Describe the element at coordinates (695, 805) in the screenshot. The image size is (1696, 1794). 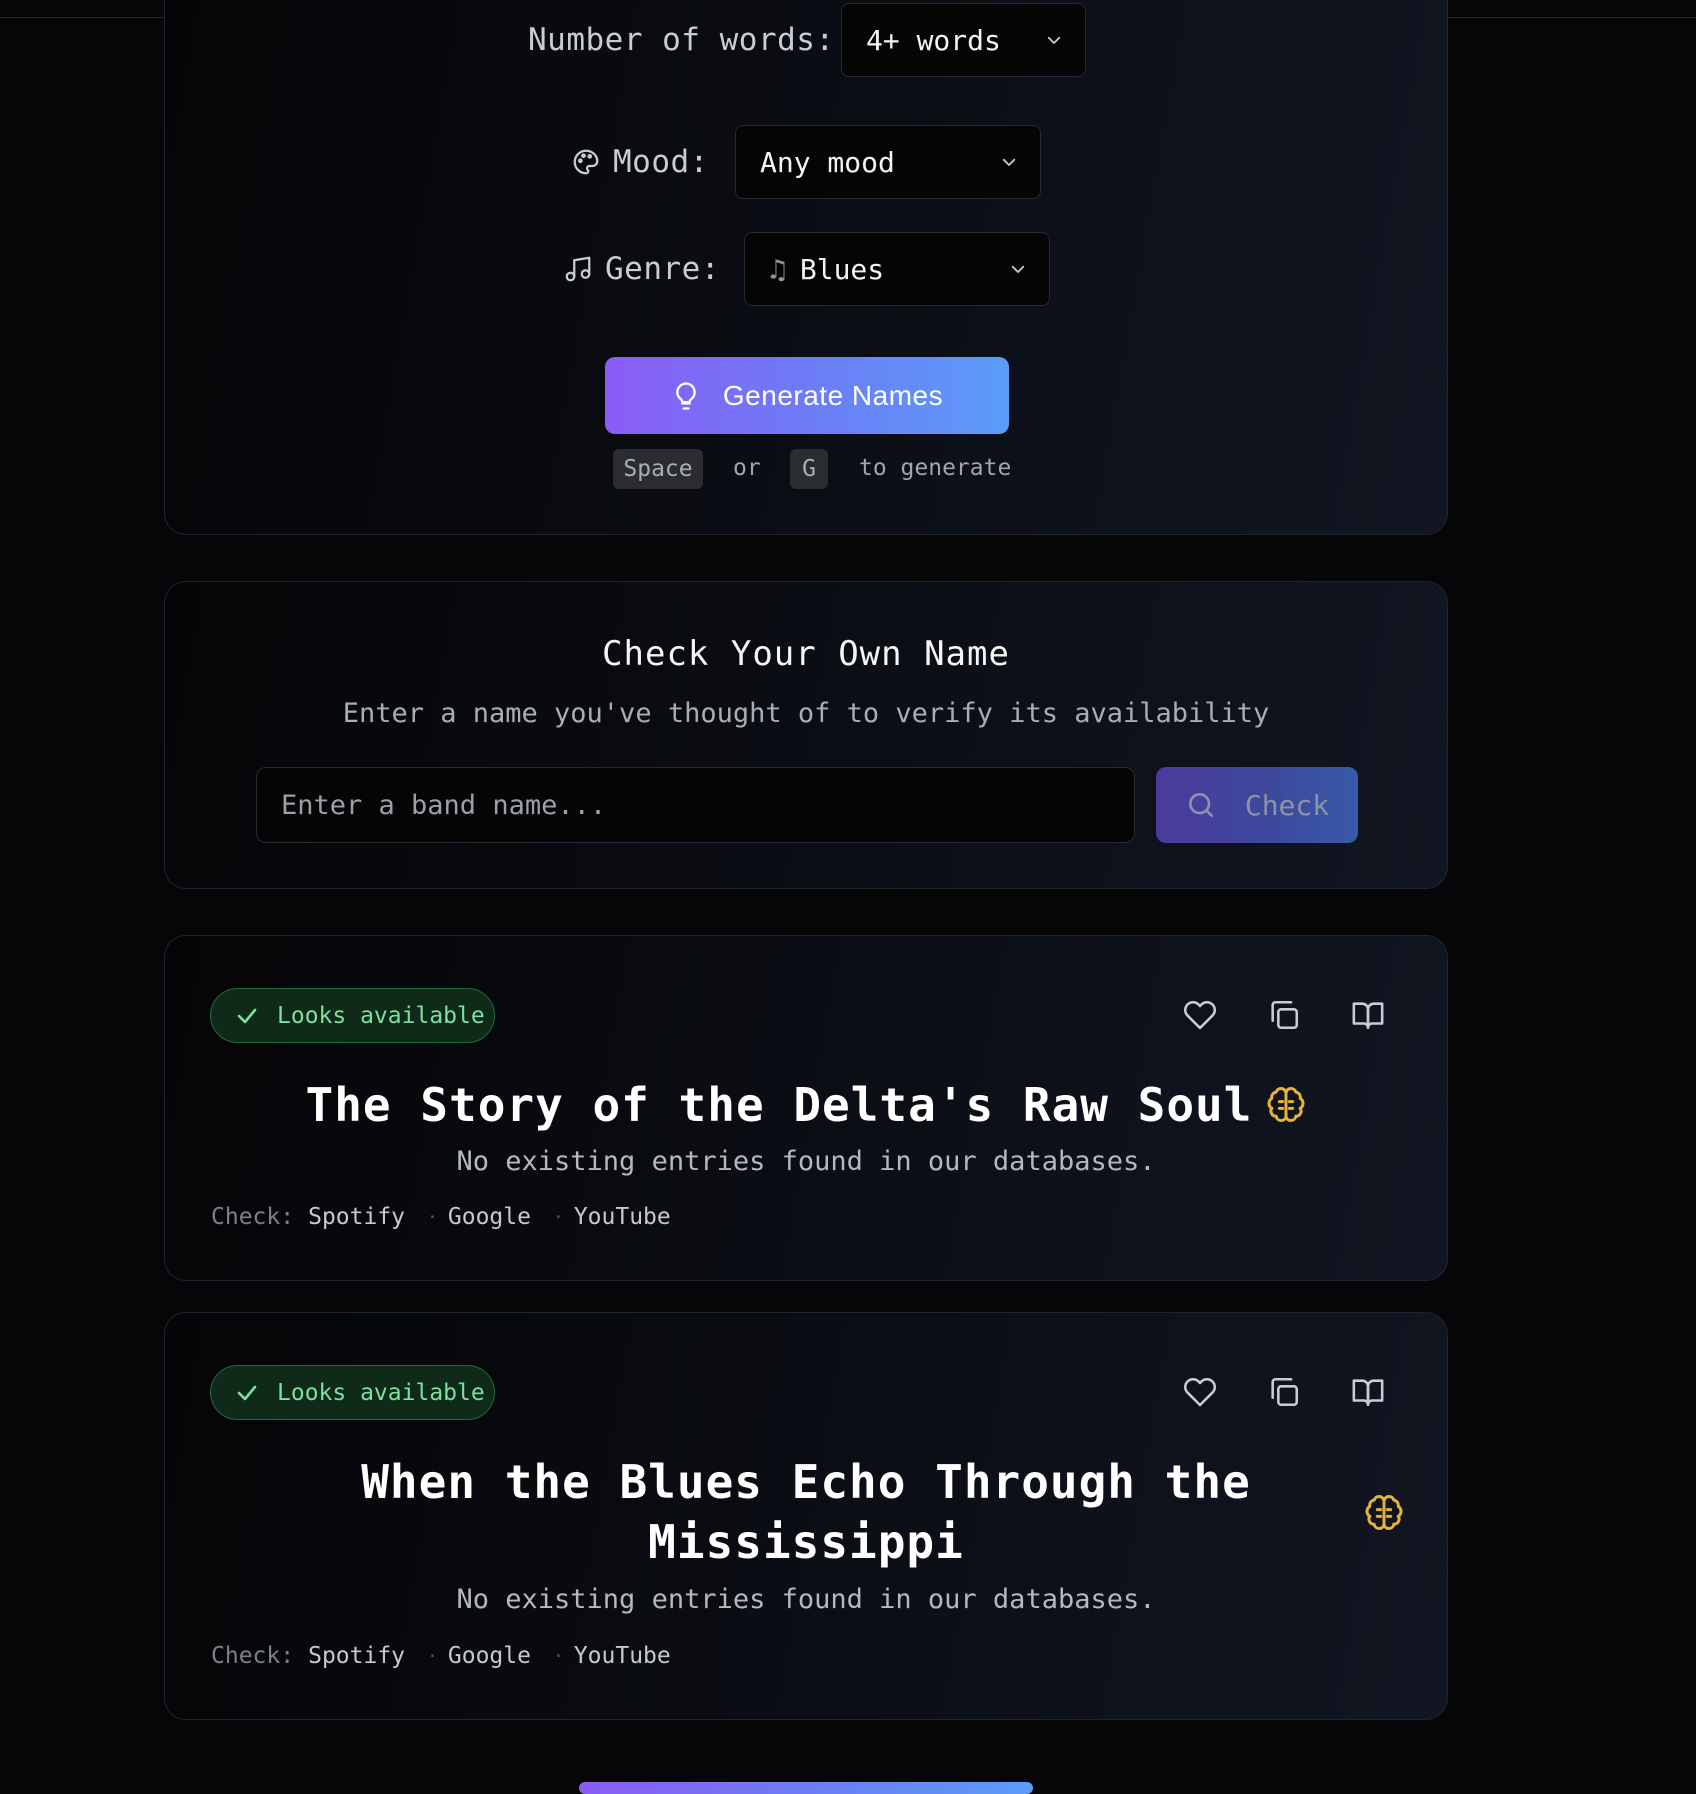
I see `band-name-input` at that location.